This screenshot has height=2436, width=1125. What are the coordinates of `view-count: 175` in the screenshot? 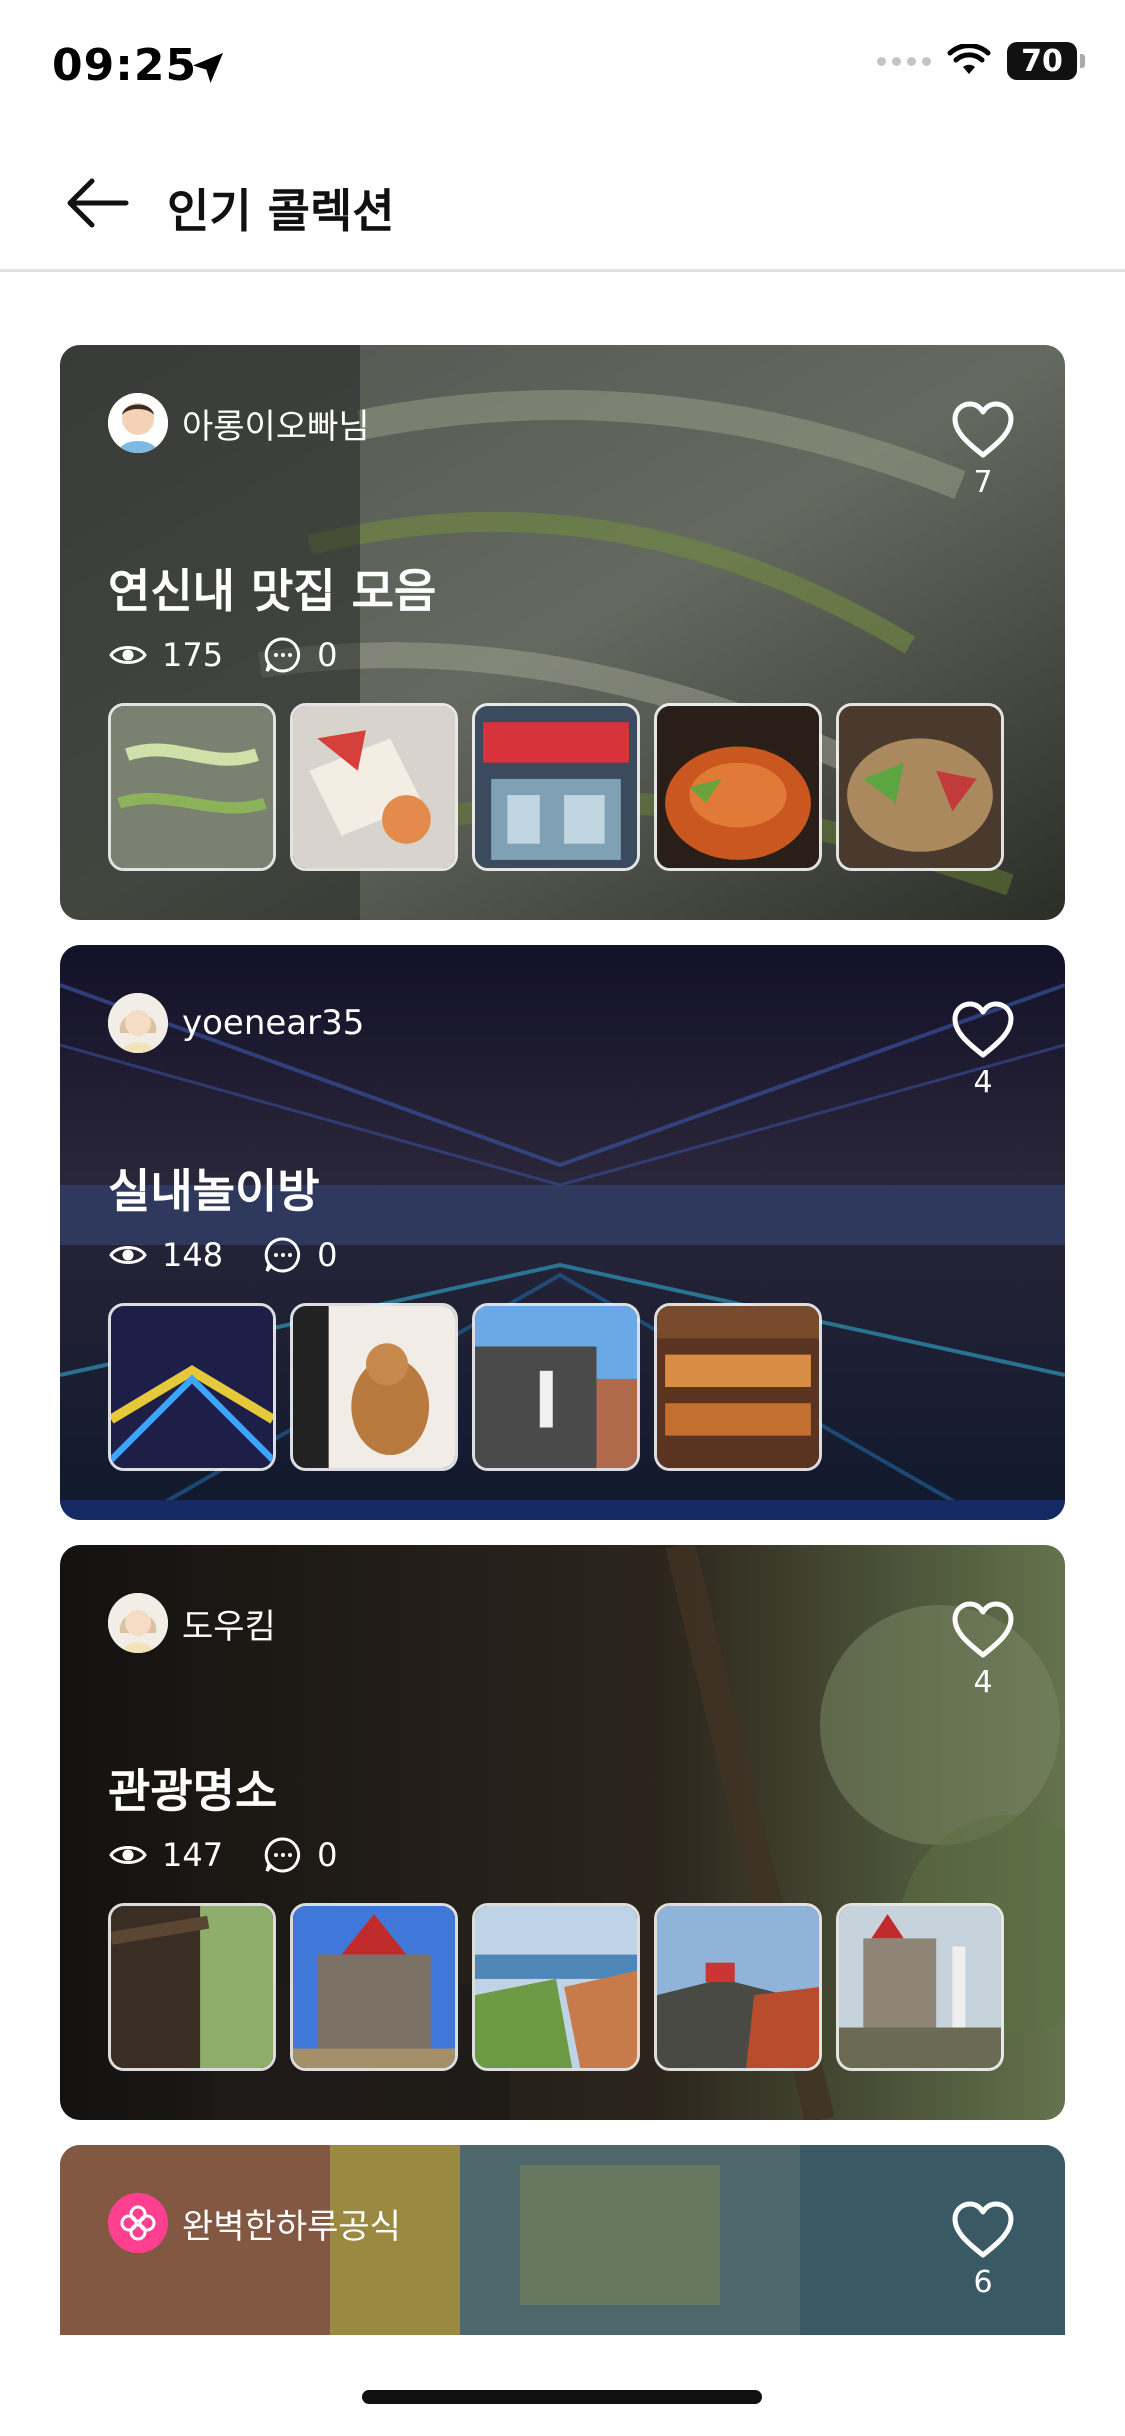 It's located at (193, 655).